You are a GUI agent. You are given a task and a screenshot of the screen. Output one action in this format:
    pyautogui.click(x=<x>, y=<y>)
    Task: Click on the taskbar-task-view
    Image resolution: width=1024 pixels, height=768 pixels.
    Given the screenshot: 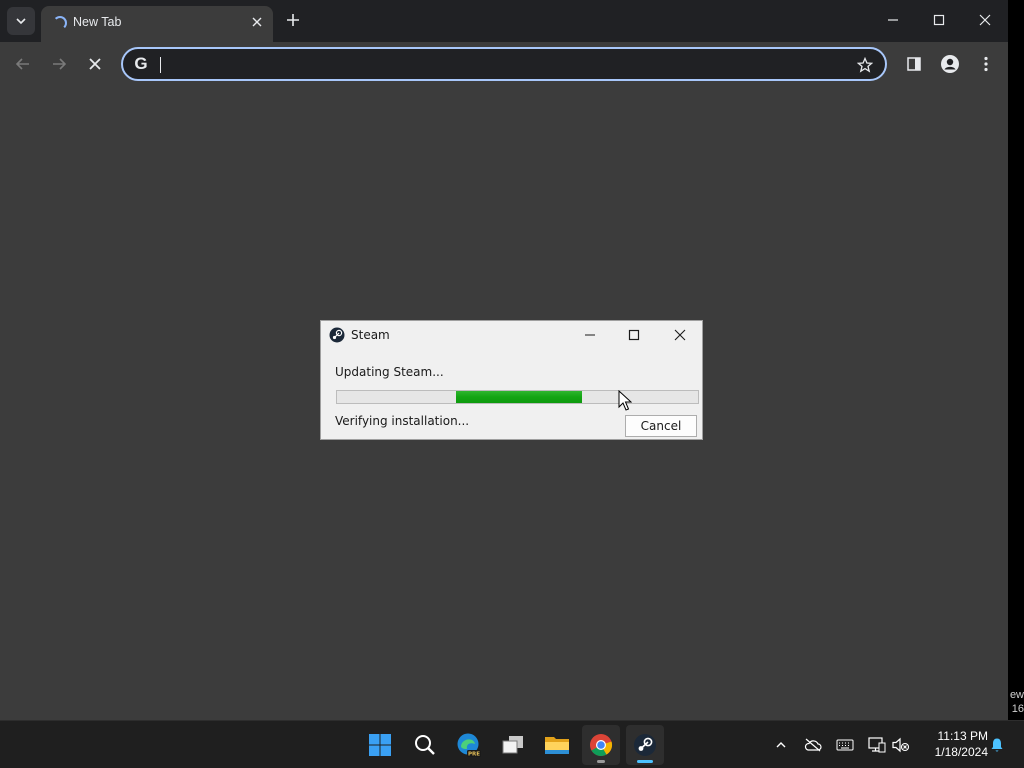 What is the action you would take?
    pyautogui.click(x=513, y=745)
    